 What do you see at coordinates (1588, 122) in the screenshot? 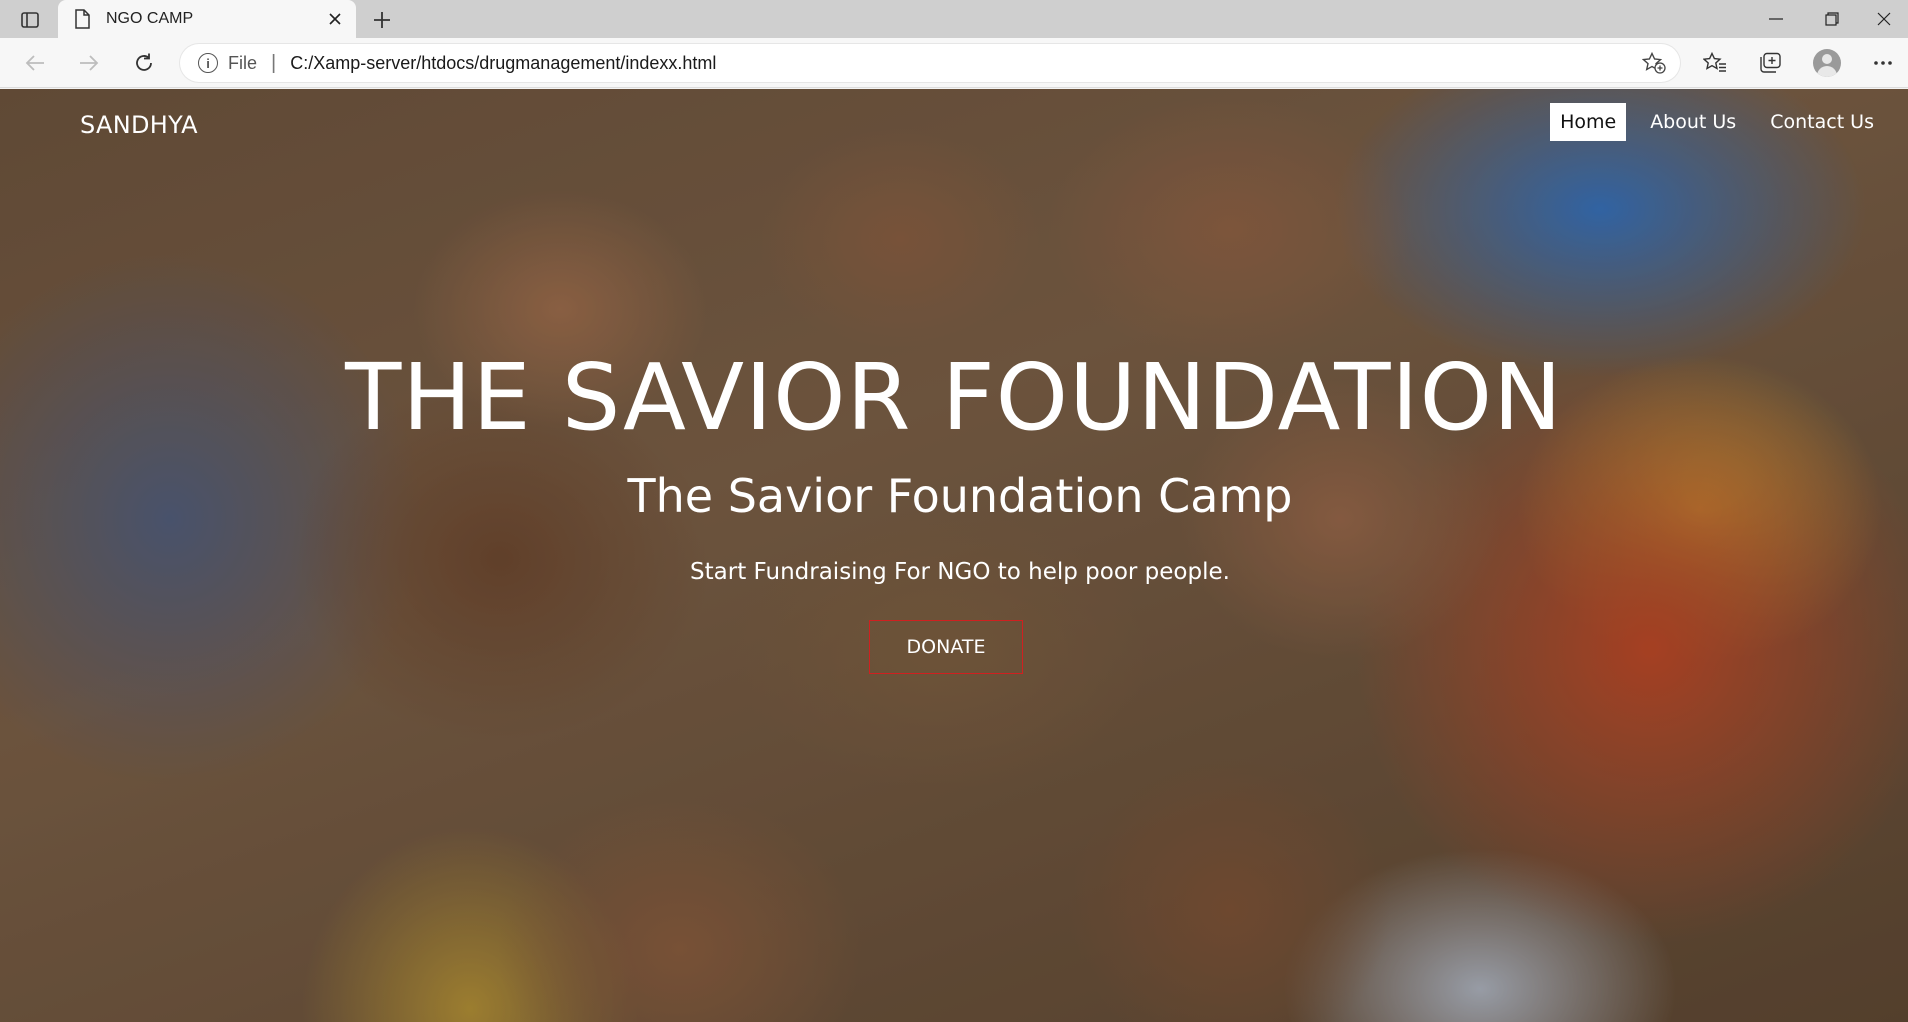
I see `nav-home: Home` at bounding box center [1588, 122].